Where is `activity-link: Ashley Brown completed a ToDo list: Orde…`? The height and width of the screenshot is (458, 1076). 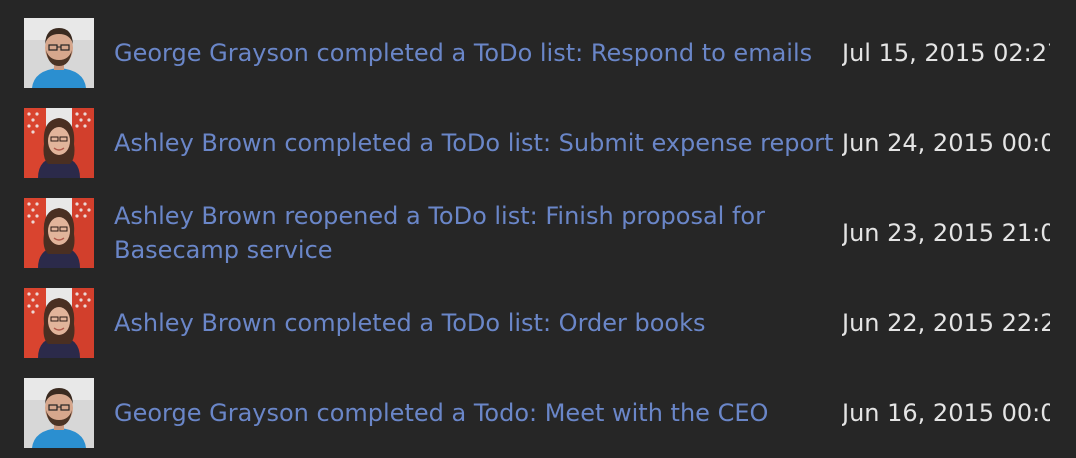
activity-link: Ashley Brown completed a ToDo list: Orde… is located at coordinates (464, 323).